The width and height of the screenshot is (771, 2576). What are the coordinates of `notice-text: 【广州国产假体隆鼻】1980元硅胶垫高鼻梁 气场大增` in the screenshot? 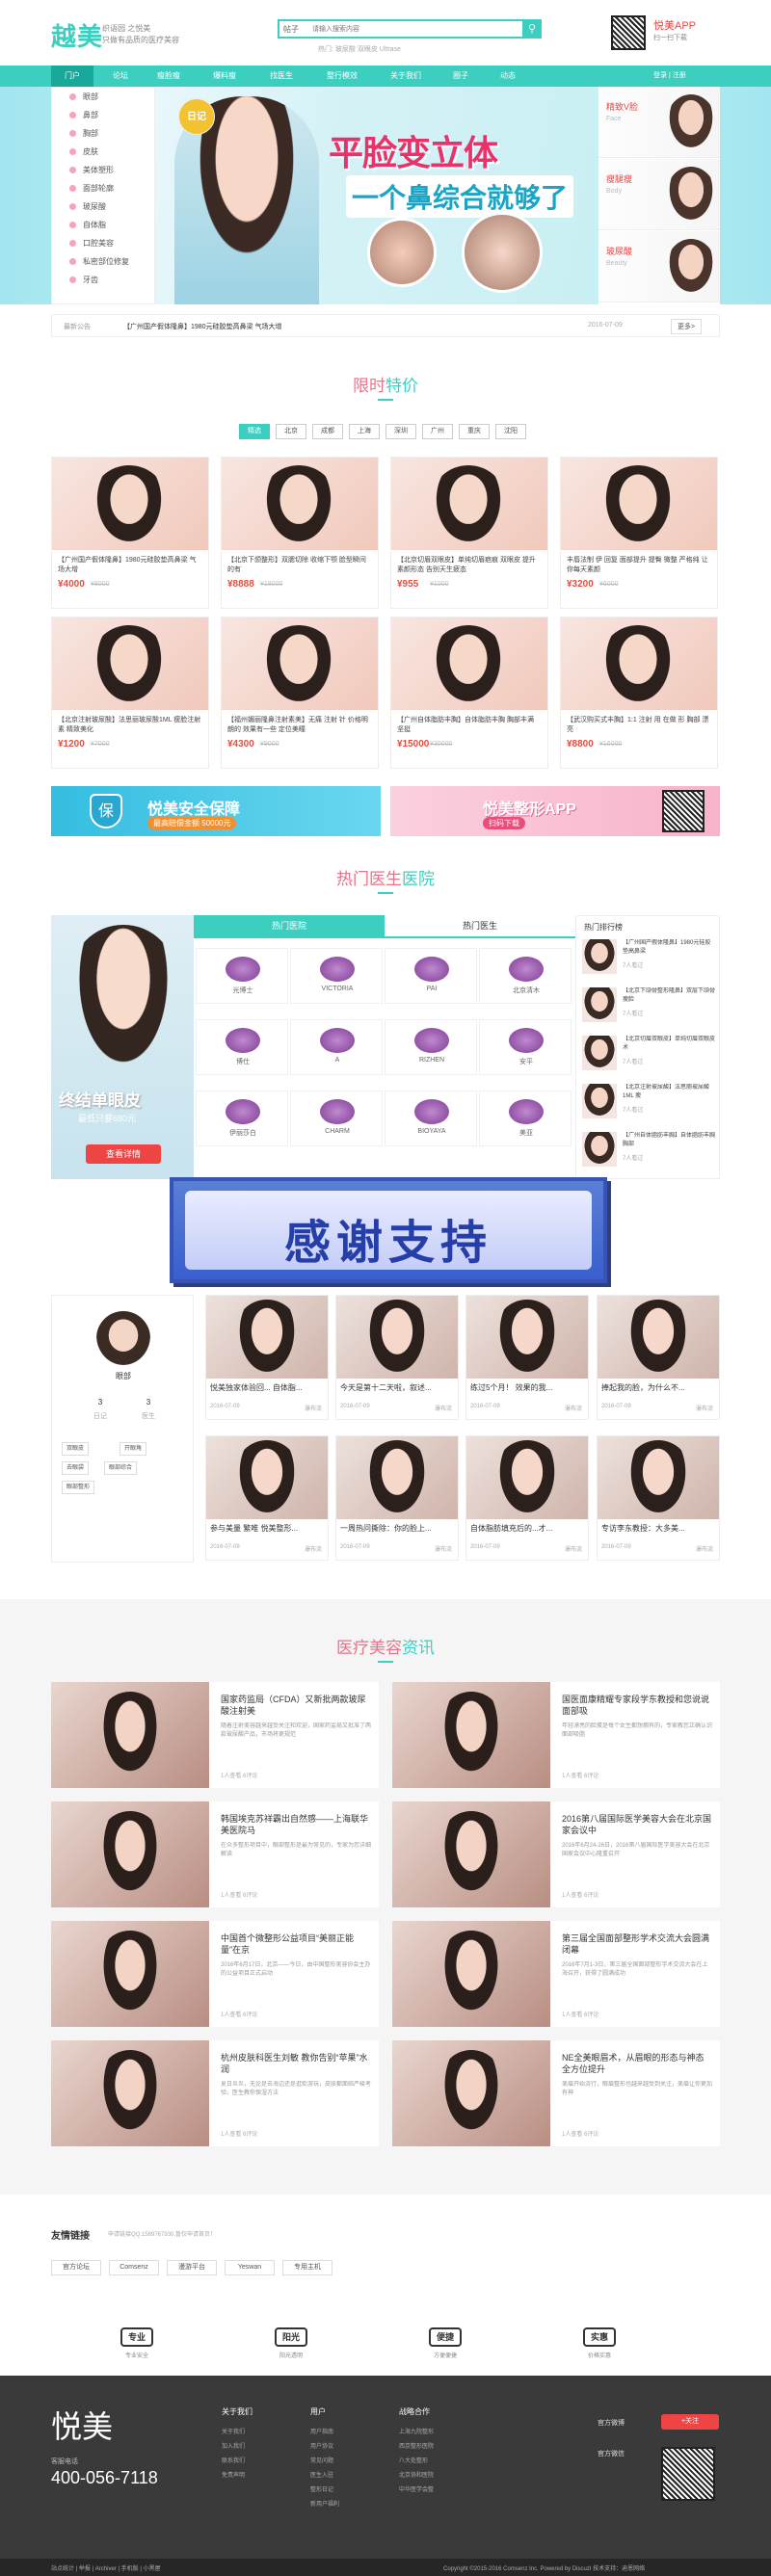 It's located at (203, 326).